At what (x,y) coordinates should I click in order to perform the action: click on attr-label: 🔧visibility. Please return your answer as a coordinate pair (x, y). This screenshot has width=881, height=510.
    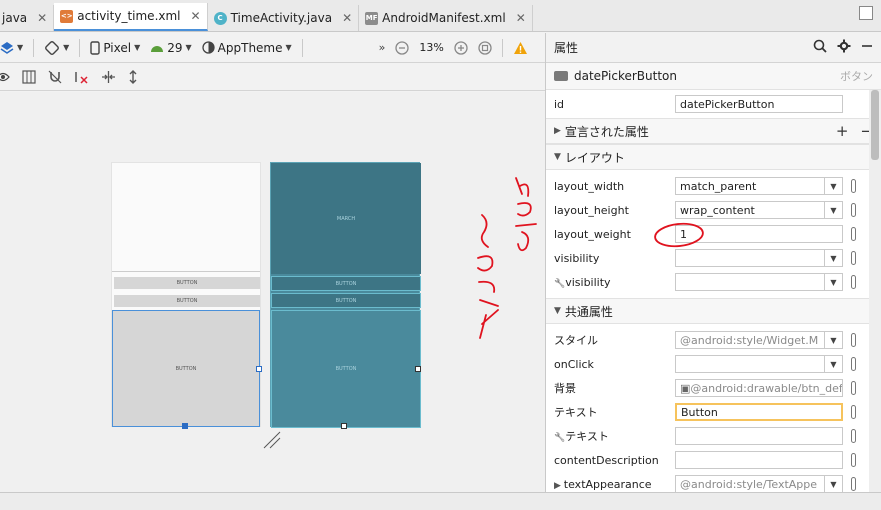
    Looking at the image, I should click on (614, 282).